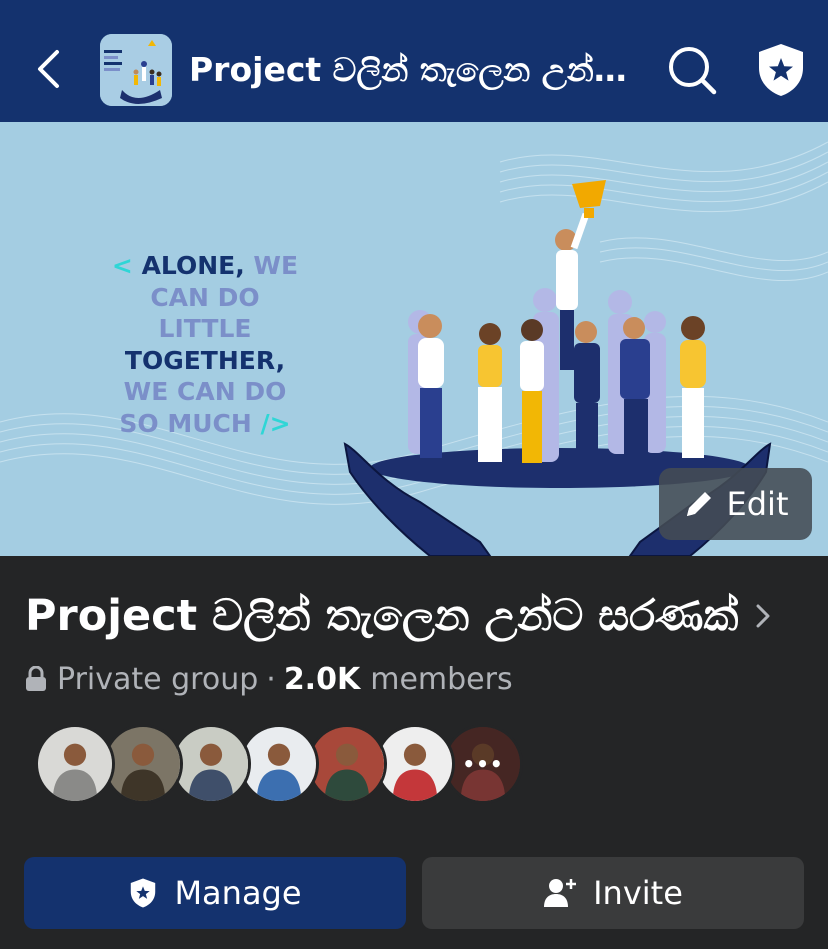 Image resolution: width=828 pixels, height=949 pixels. I want to click on quote-line: CAN DO, so click(205, 298).